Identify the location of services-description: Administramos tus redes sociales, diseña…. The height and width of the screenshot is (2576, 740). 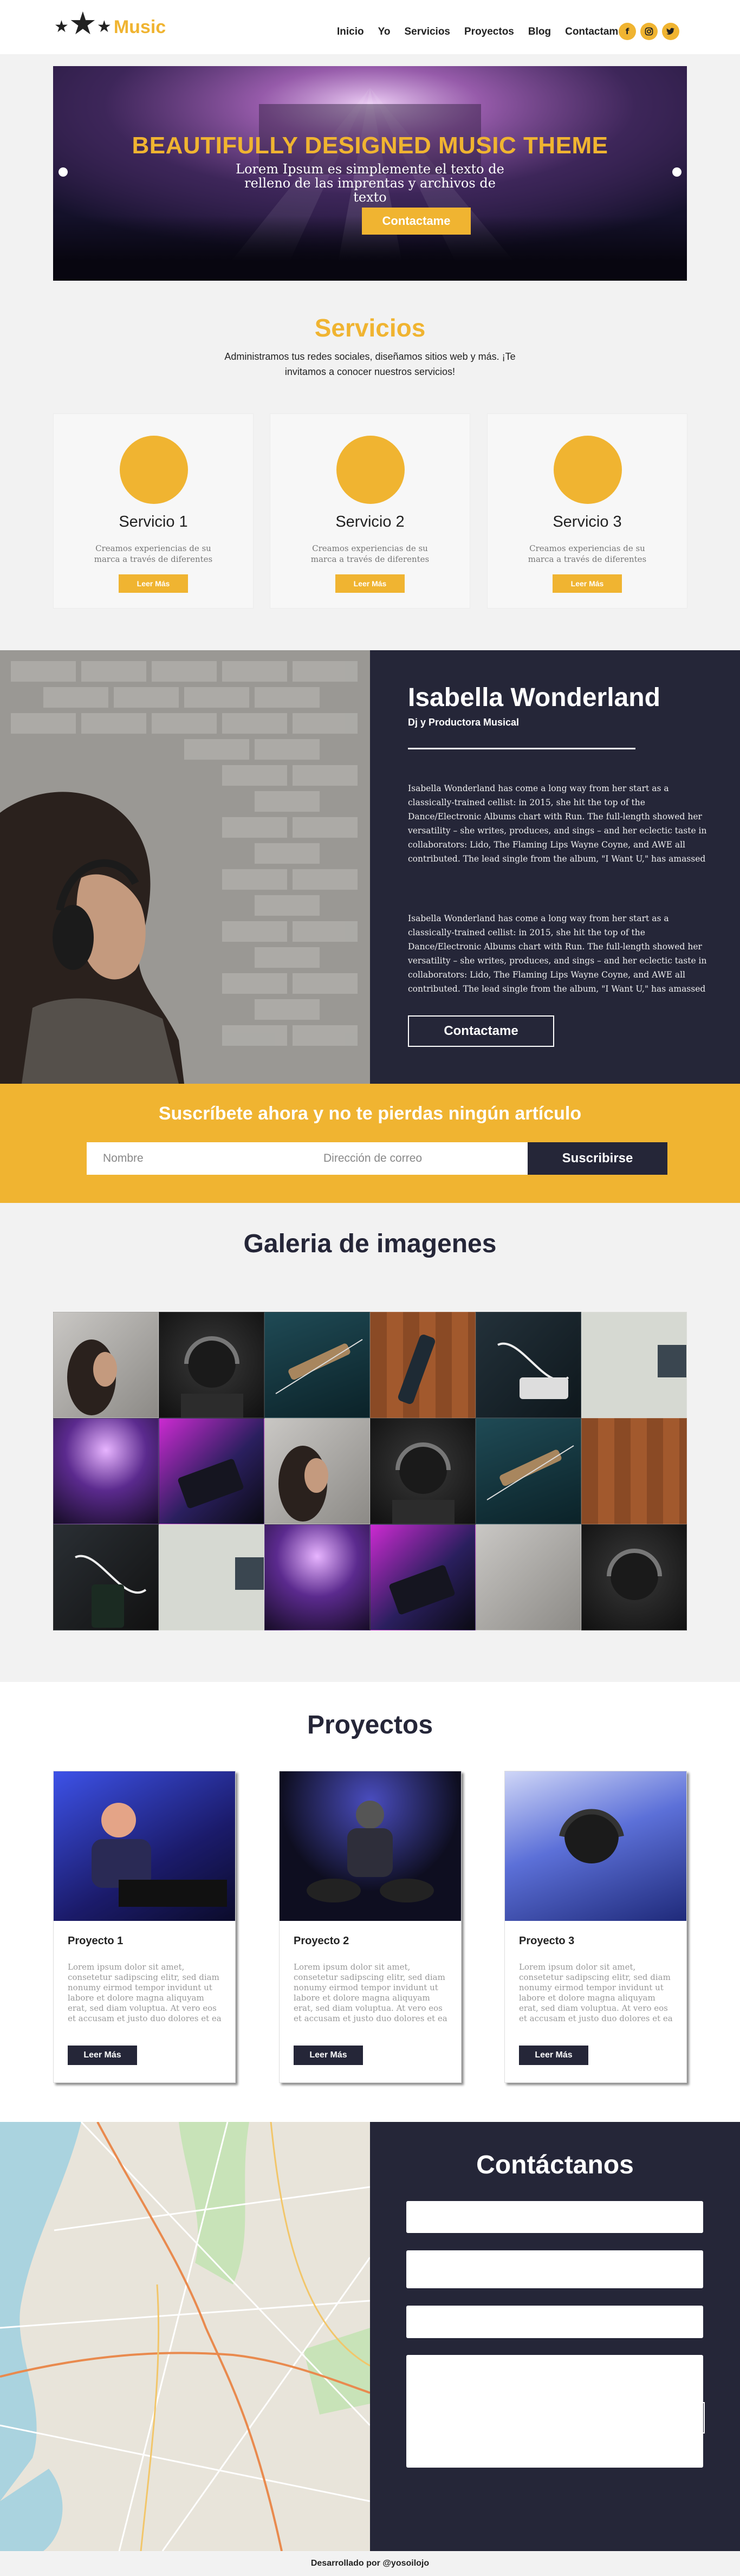
(370, 364).